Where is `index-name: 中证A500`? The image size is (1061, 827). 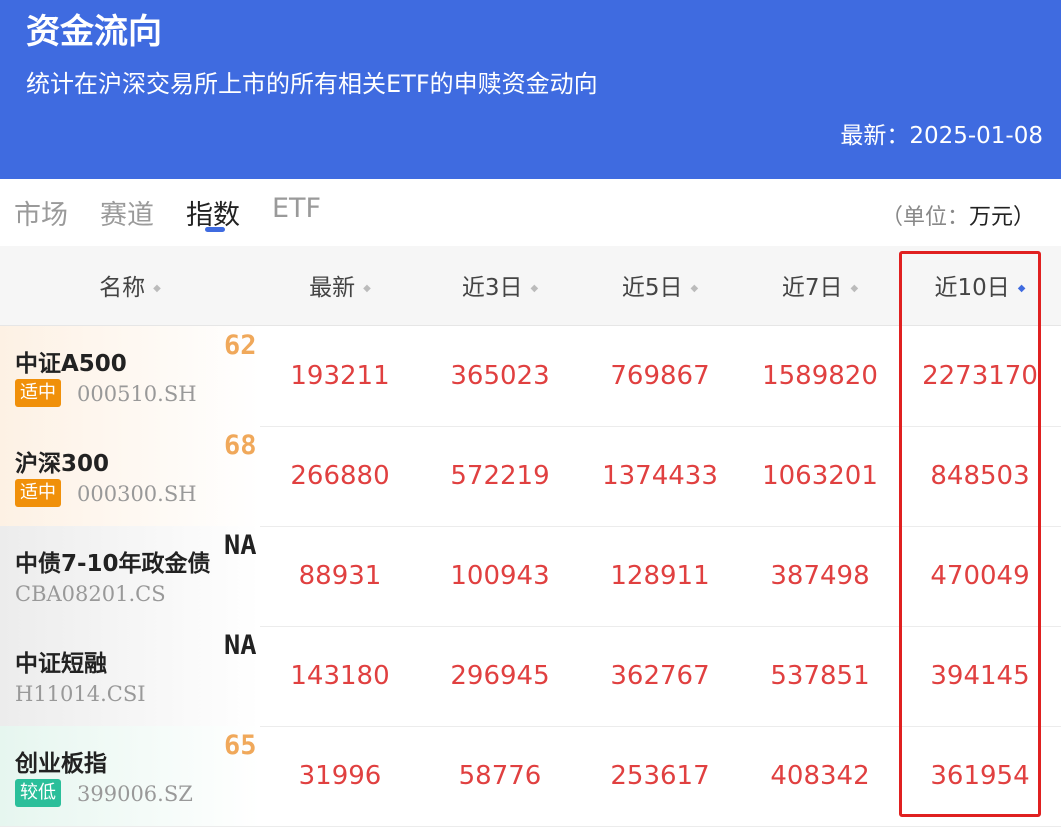 index-name: 中证A500 is located at coordinates (71, 364).